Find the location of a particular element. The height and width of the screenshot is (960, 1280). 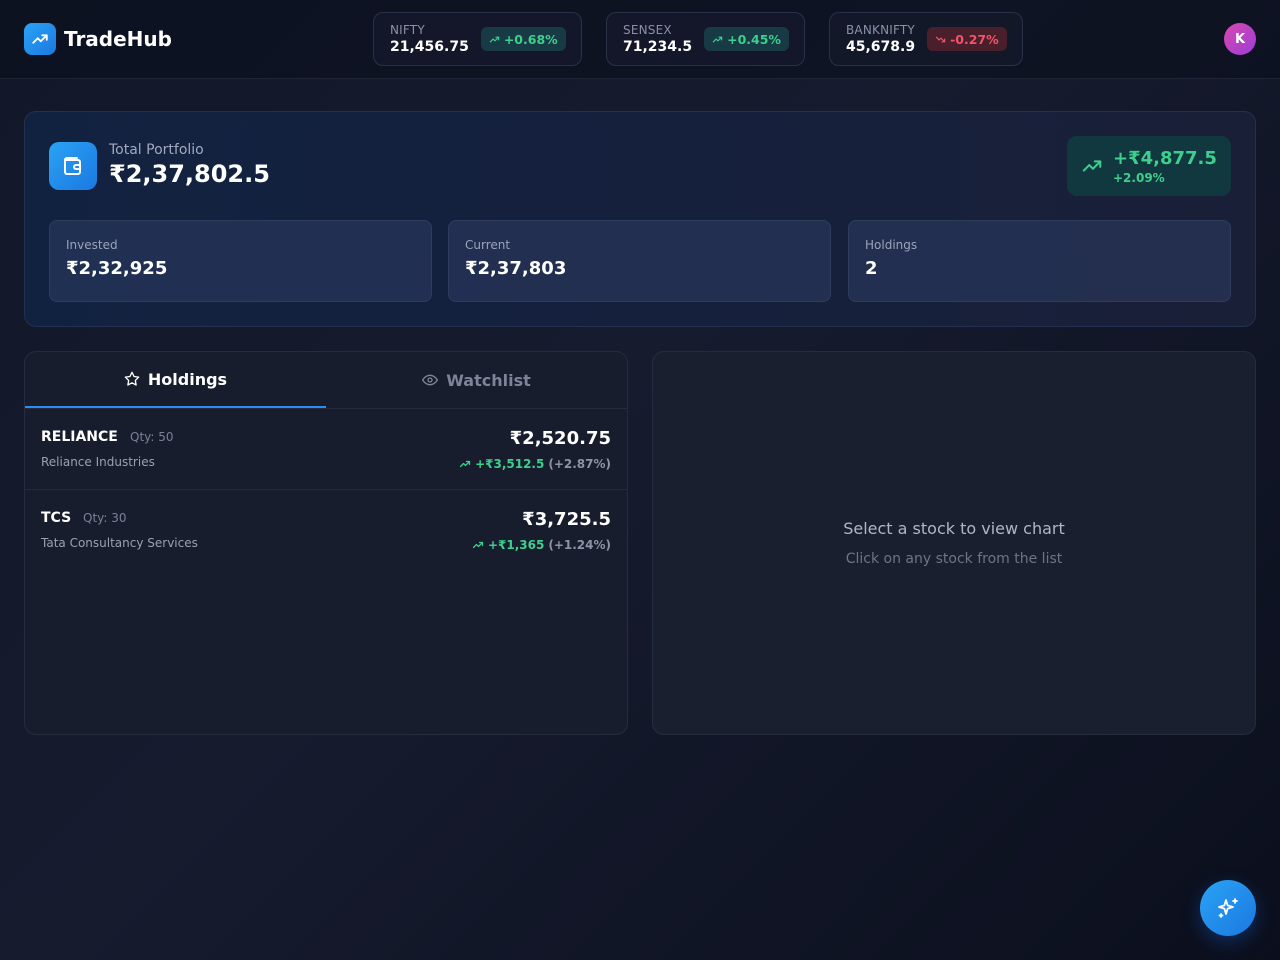

tab-bar: Holdings Watchlist is located at coordinates (326, 380).